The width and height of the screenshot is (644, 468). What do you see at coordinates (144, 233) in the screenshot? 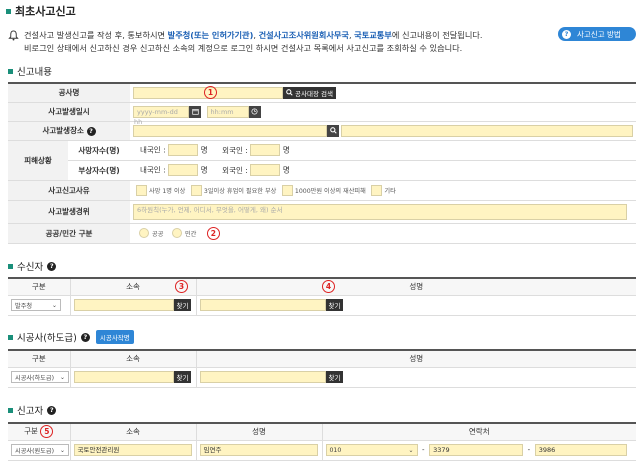
I see `public-radio` at bounding box center [144, 233].